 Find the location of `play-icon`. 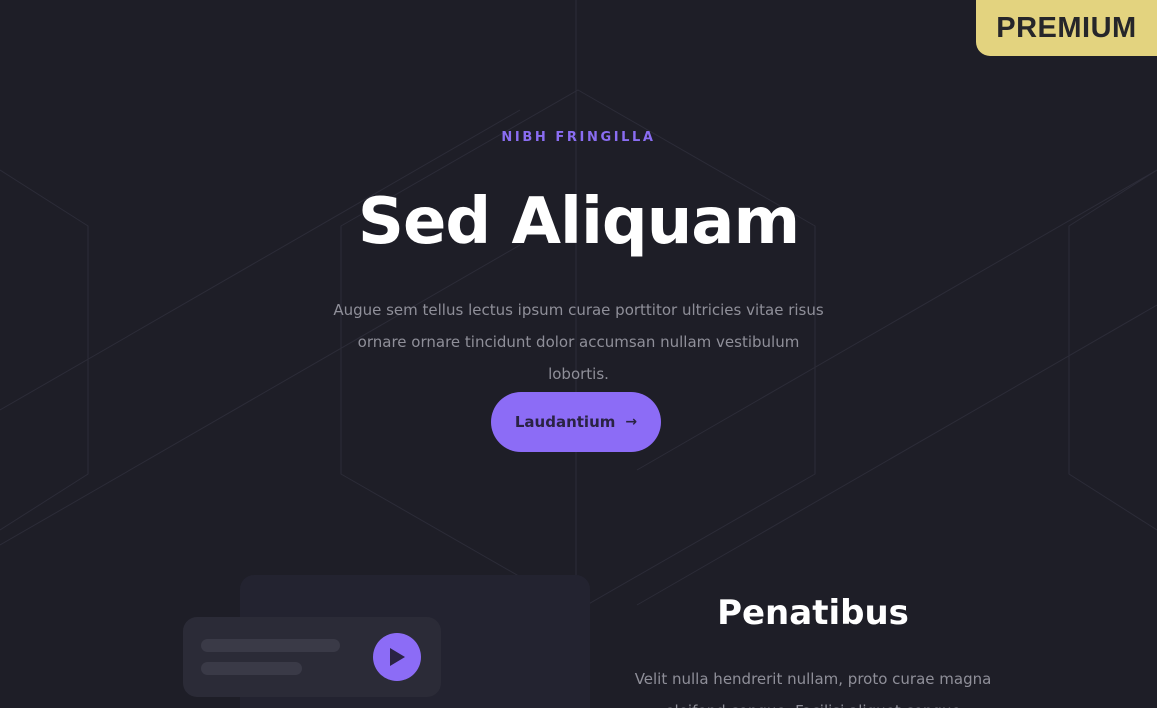

play-icon is located at coordinates (397, 657).